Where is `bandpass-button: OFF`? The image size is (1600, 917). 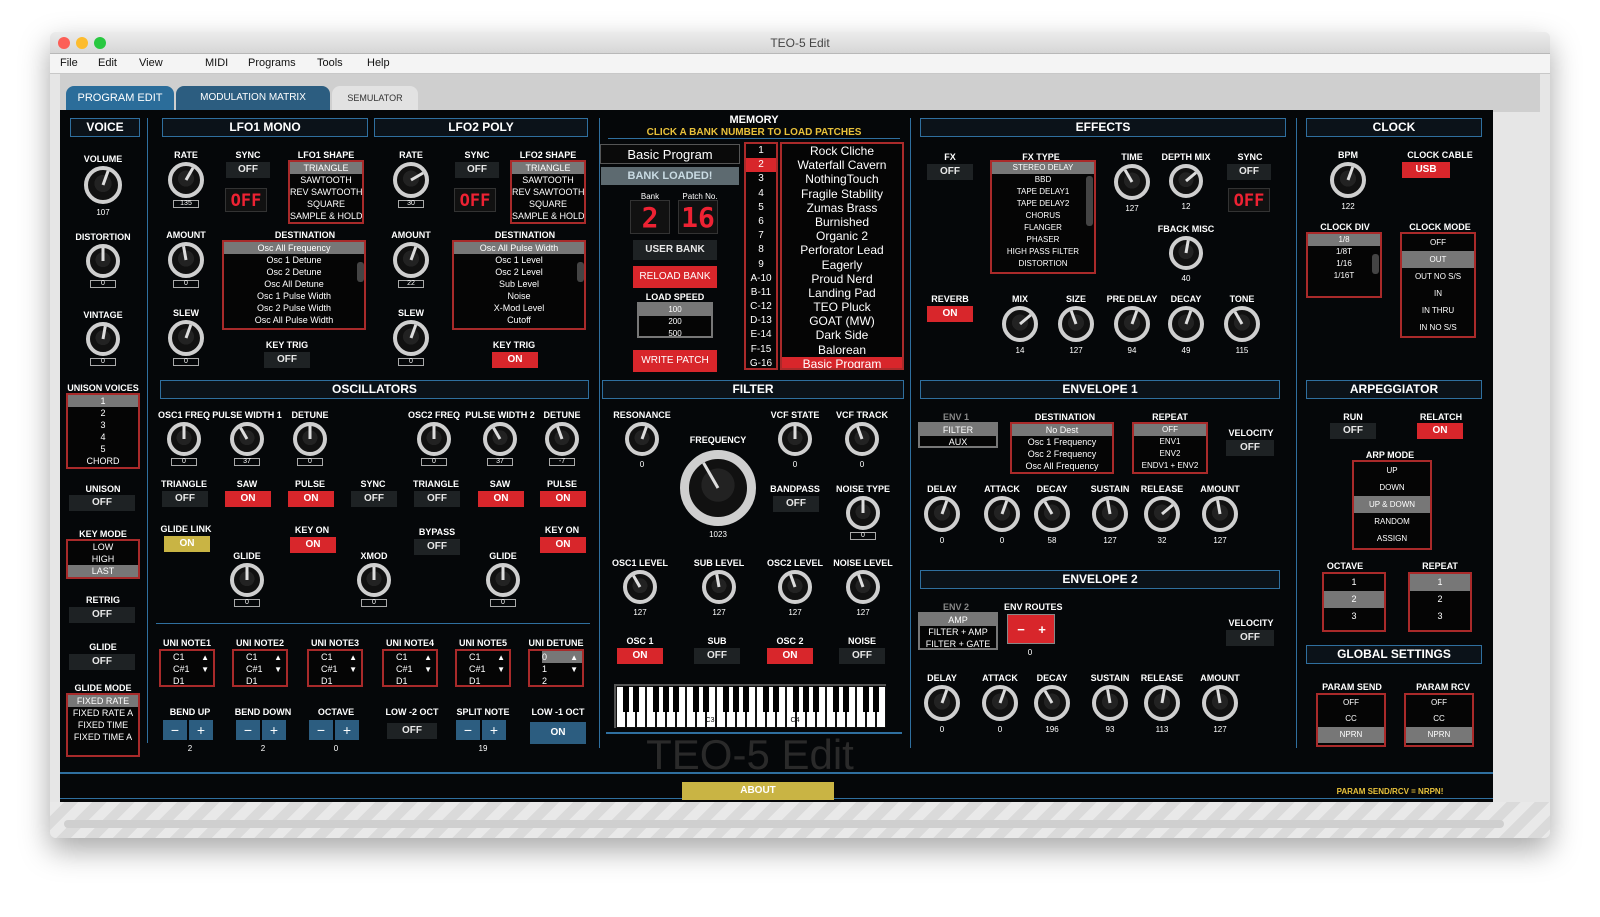 bandpass-button: OFF is located at coordinates (796, 504).